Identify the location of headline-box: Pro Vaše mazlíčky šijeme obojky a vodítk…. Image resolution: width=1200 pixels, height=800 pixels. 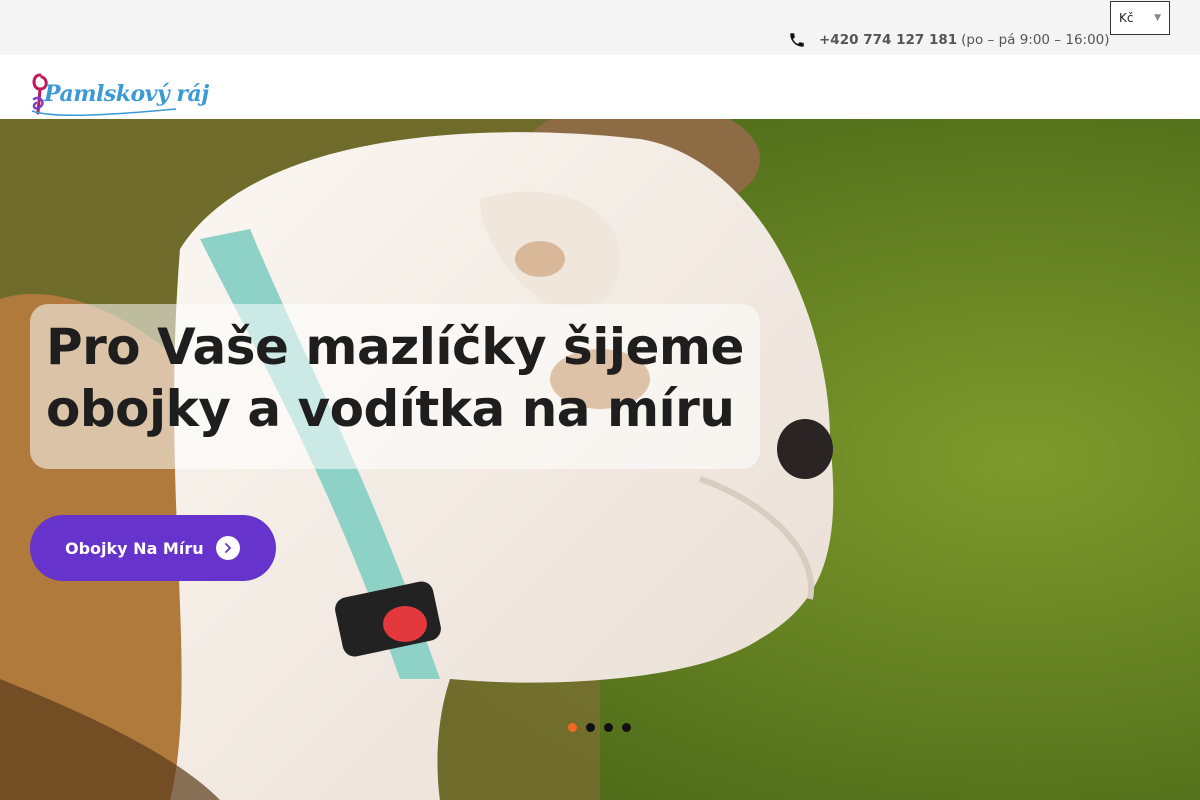
(395, 386).